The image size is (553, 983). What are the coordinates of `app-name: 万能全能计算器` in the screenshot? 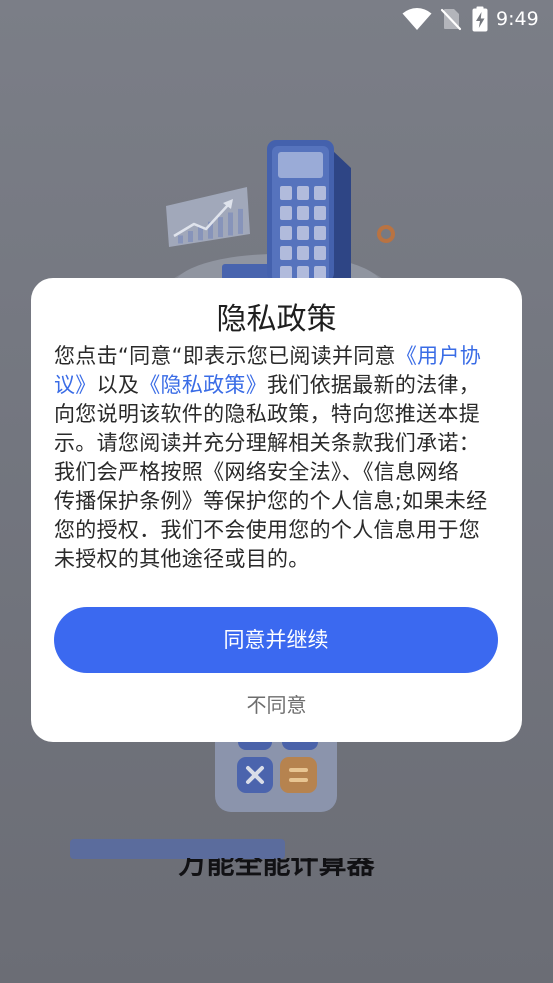 It's located at (276, 869).